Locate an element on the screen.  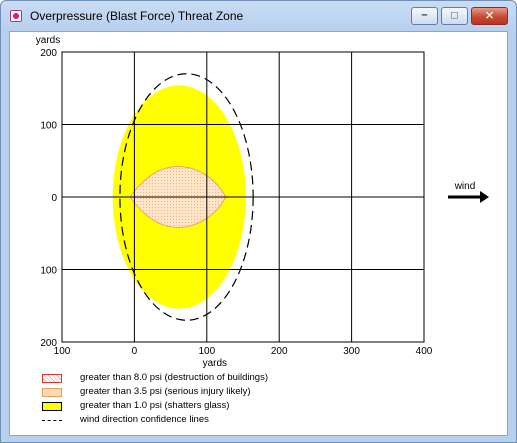
x-tick-label: 100 is located at coordinates (206, 351).